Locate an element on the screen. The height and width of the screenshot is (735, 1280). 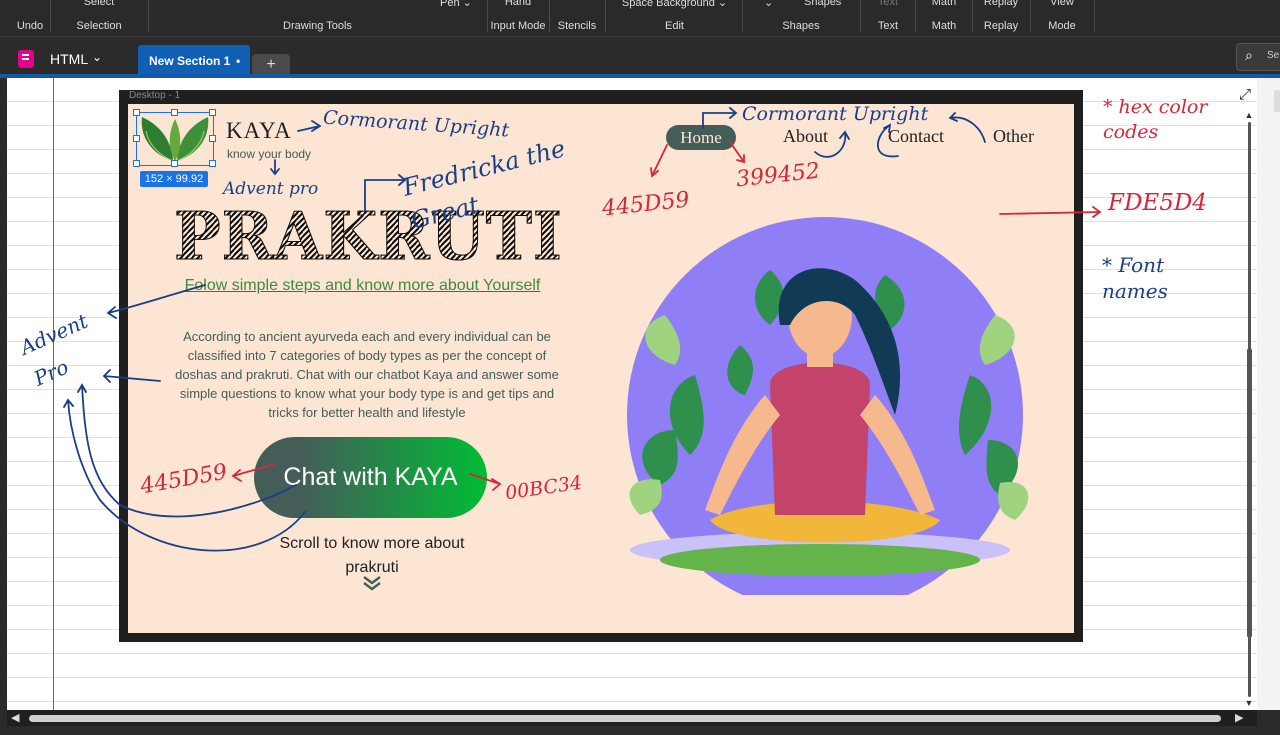
ribbon-group-shapes: ⌄ Shapes Shapes is located at coordinates (801, 18).